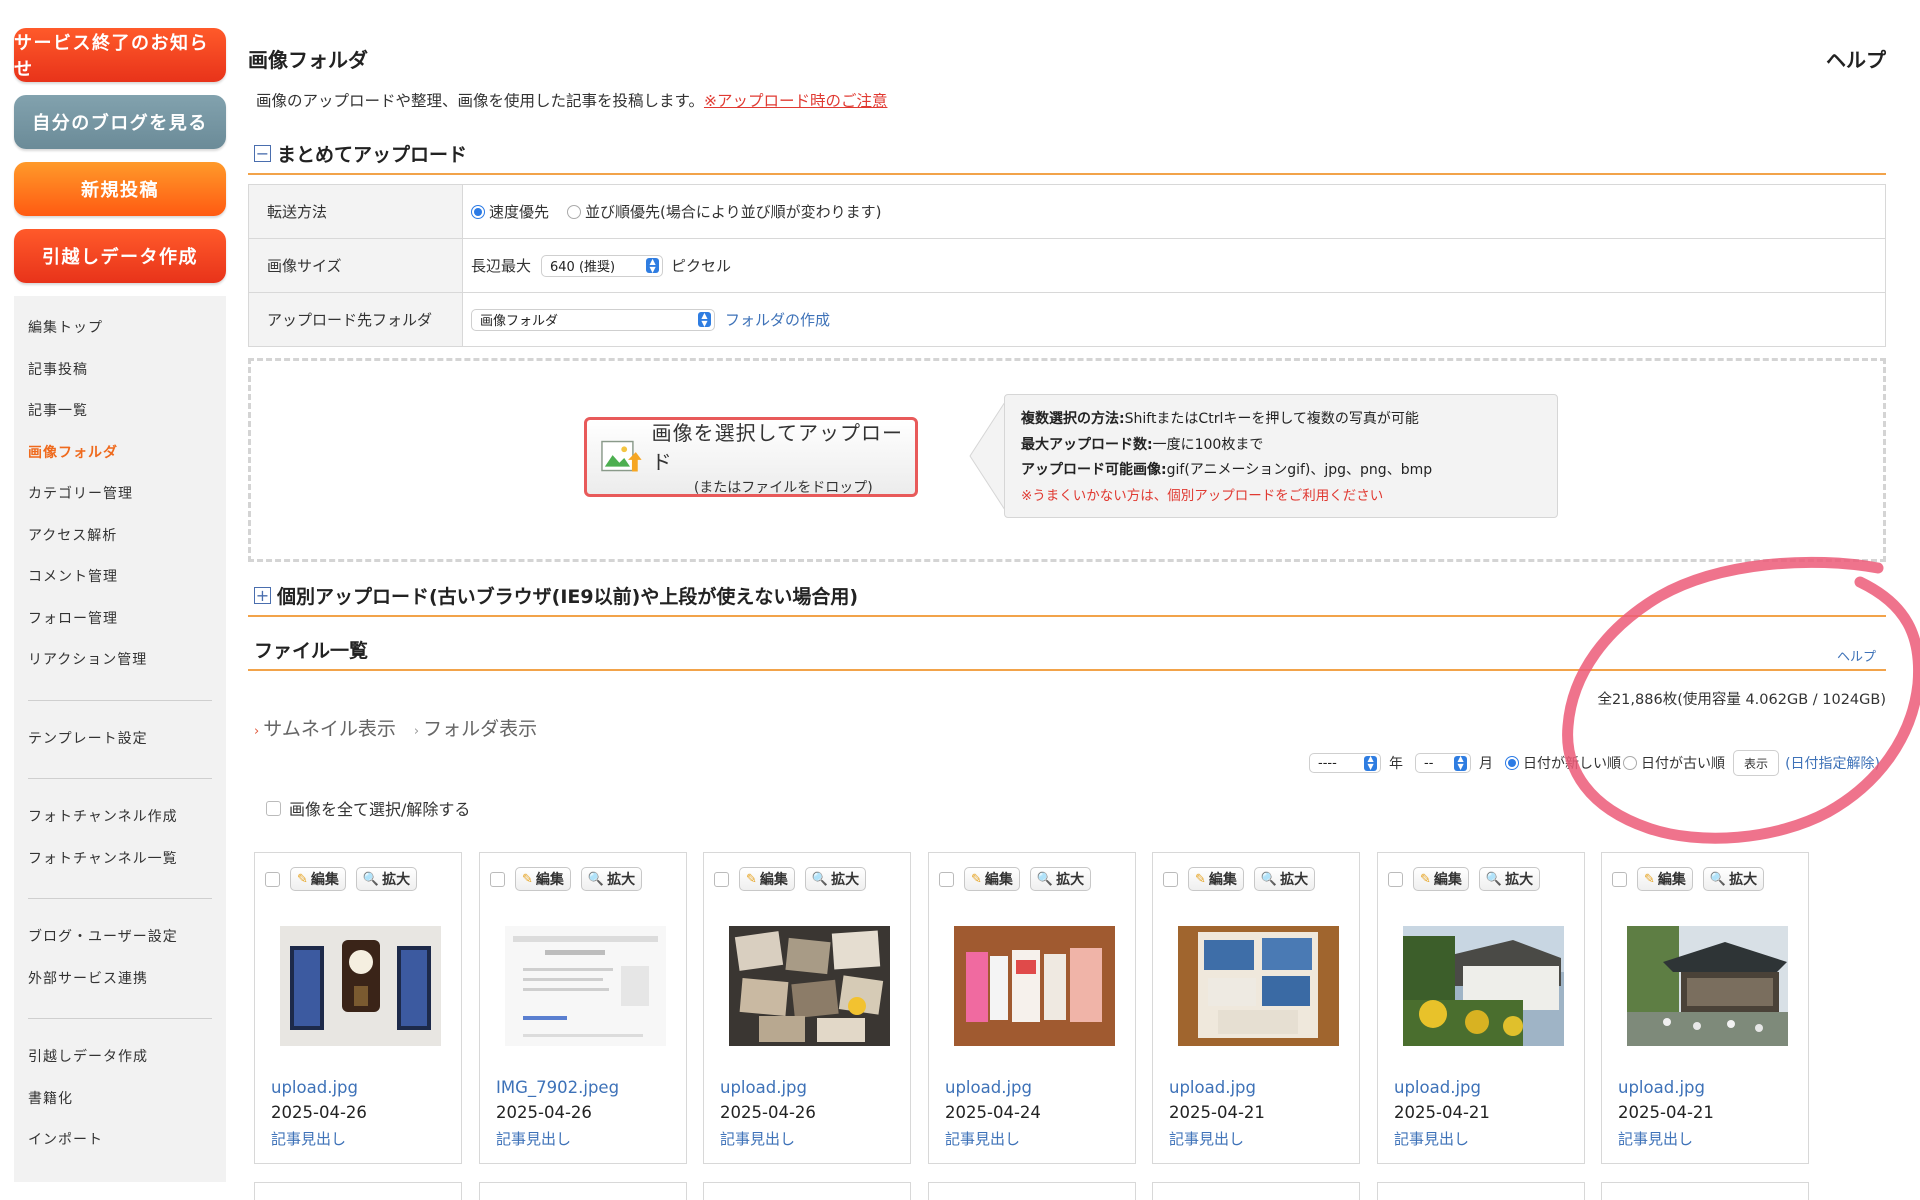  I want to click on sidebar-item-category: カテゴリー管理, so click(120, 495).